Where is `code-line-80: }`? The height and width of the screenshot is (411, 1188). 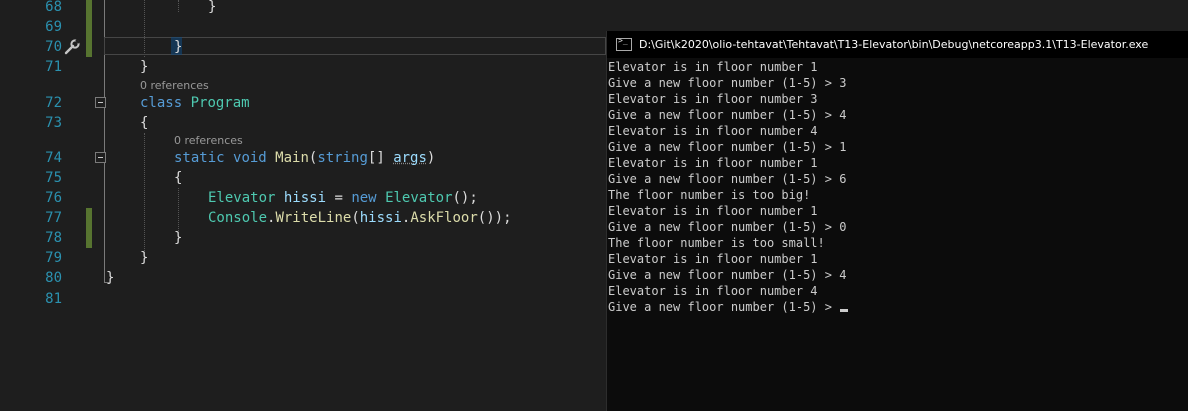 code-line-80: } is located at coordinates (110, 278).